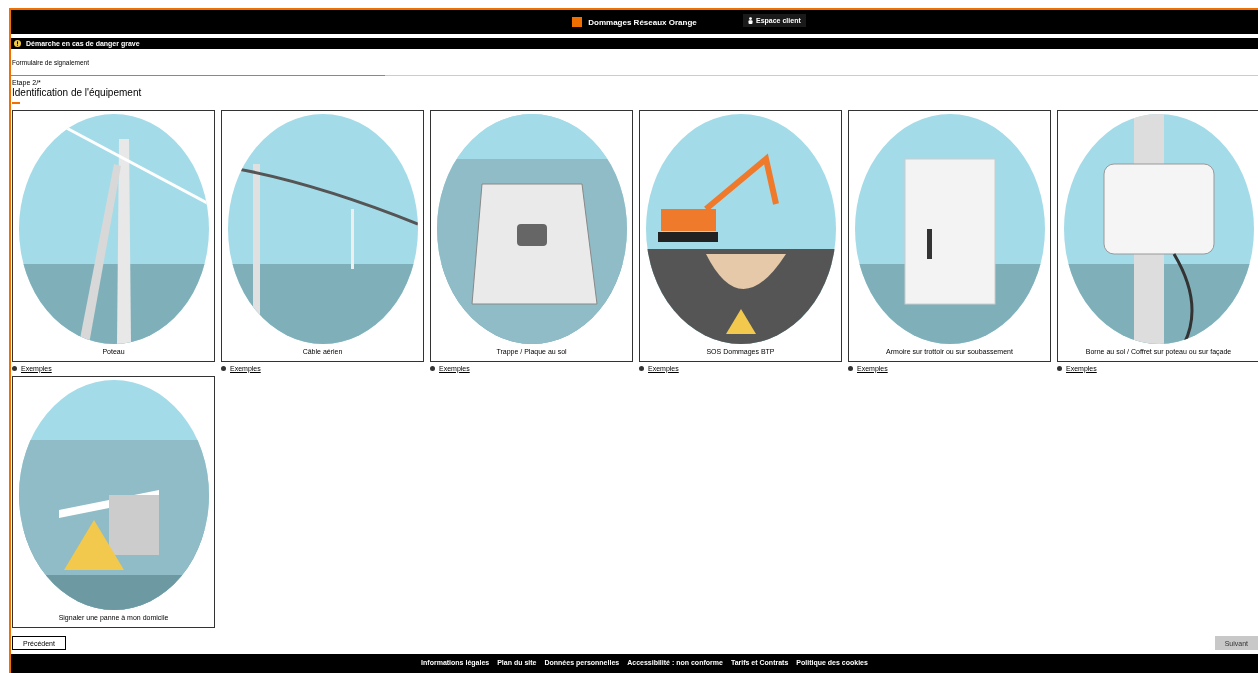 The height and width of the screenshot is (673, 1258). Describe the element at coordinates (642, 22) in the screenshot. I see `site-title: Dommages Réseaux Orange` at that location.